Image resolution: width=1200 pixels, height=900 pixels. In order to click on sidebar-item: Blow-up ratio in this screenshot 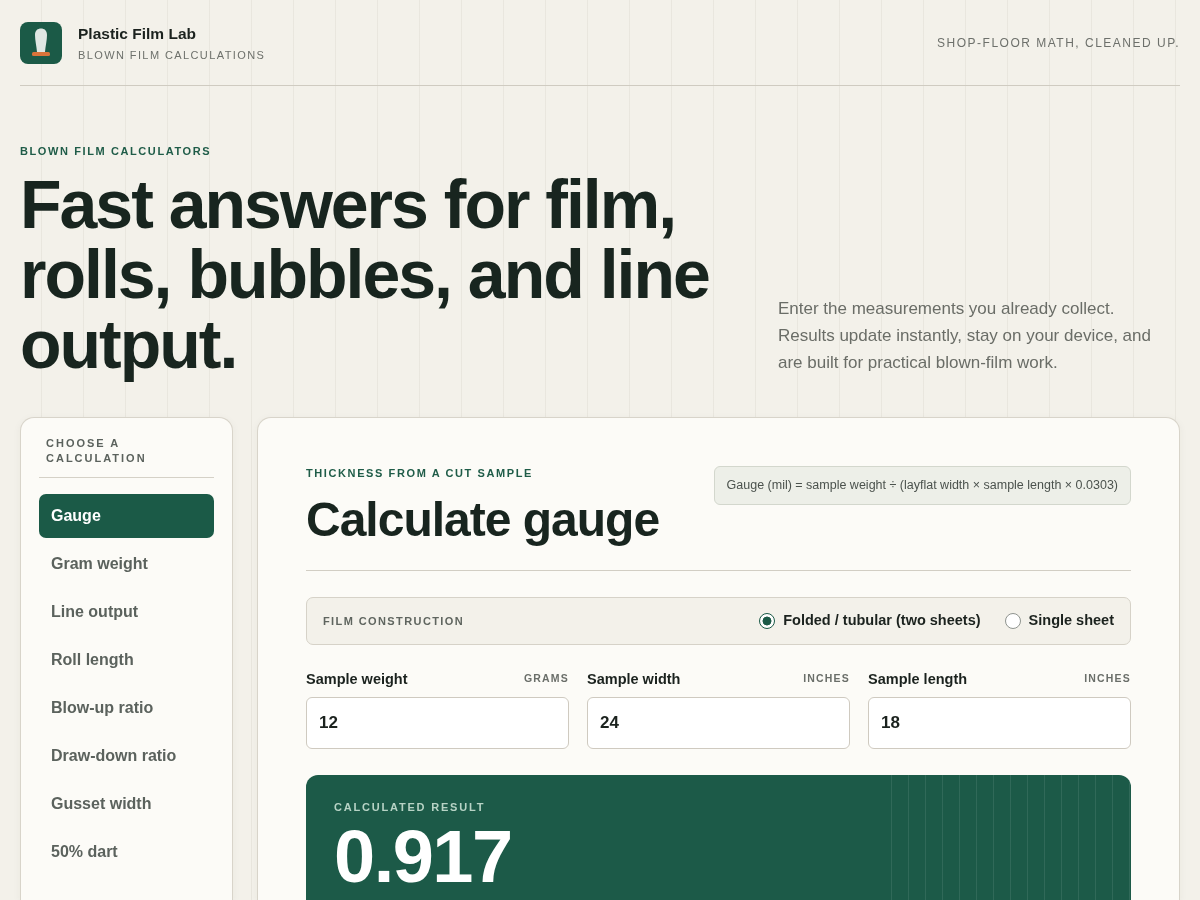, I will do `click(126, 708)`.